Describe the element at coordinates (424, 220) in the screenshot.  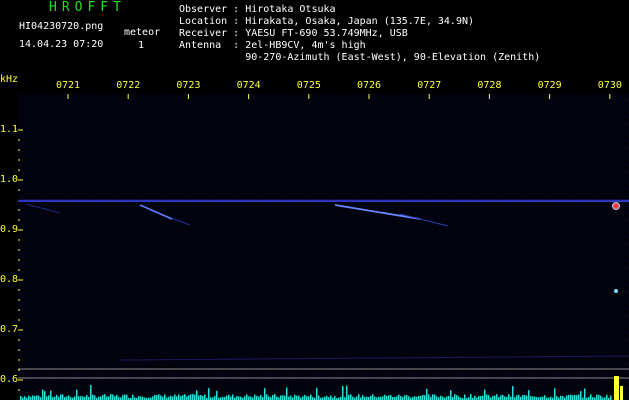
I see `meteor-streak-2b` at that location.